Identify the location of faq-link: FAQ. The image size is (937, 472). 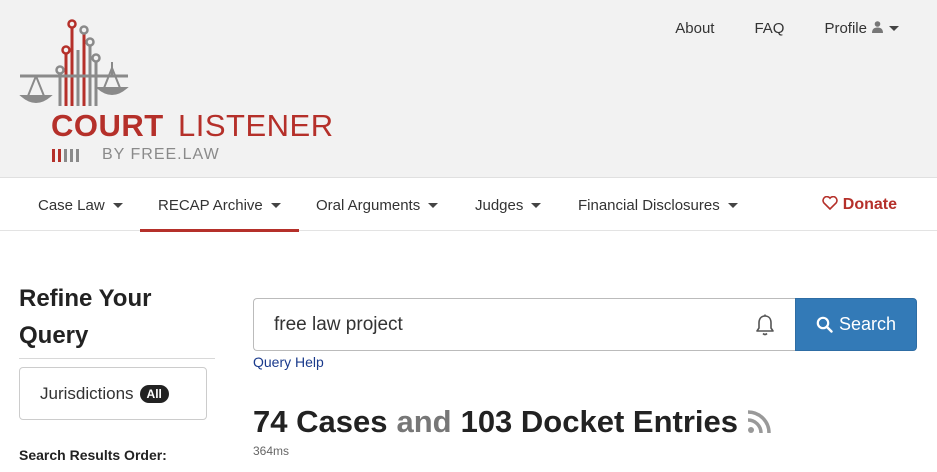
(769, 28).